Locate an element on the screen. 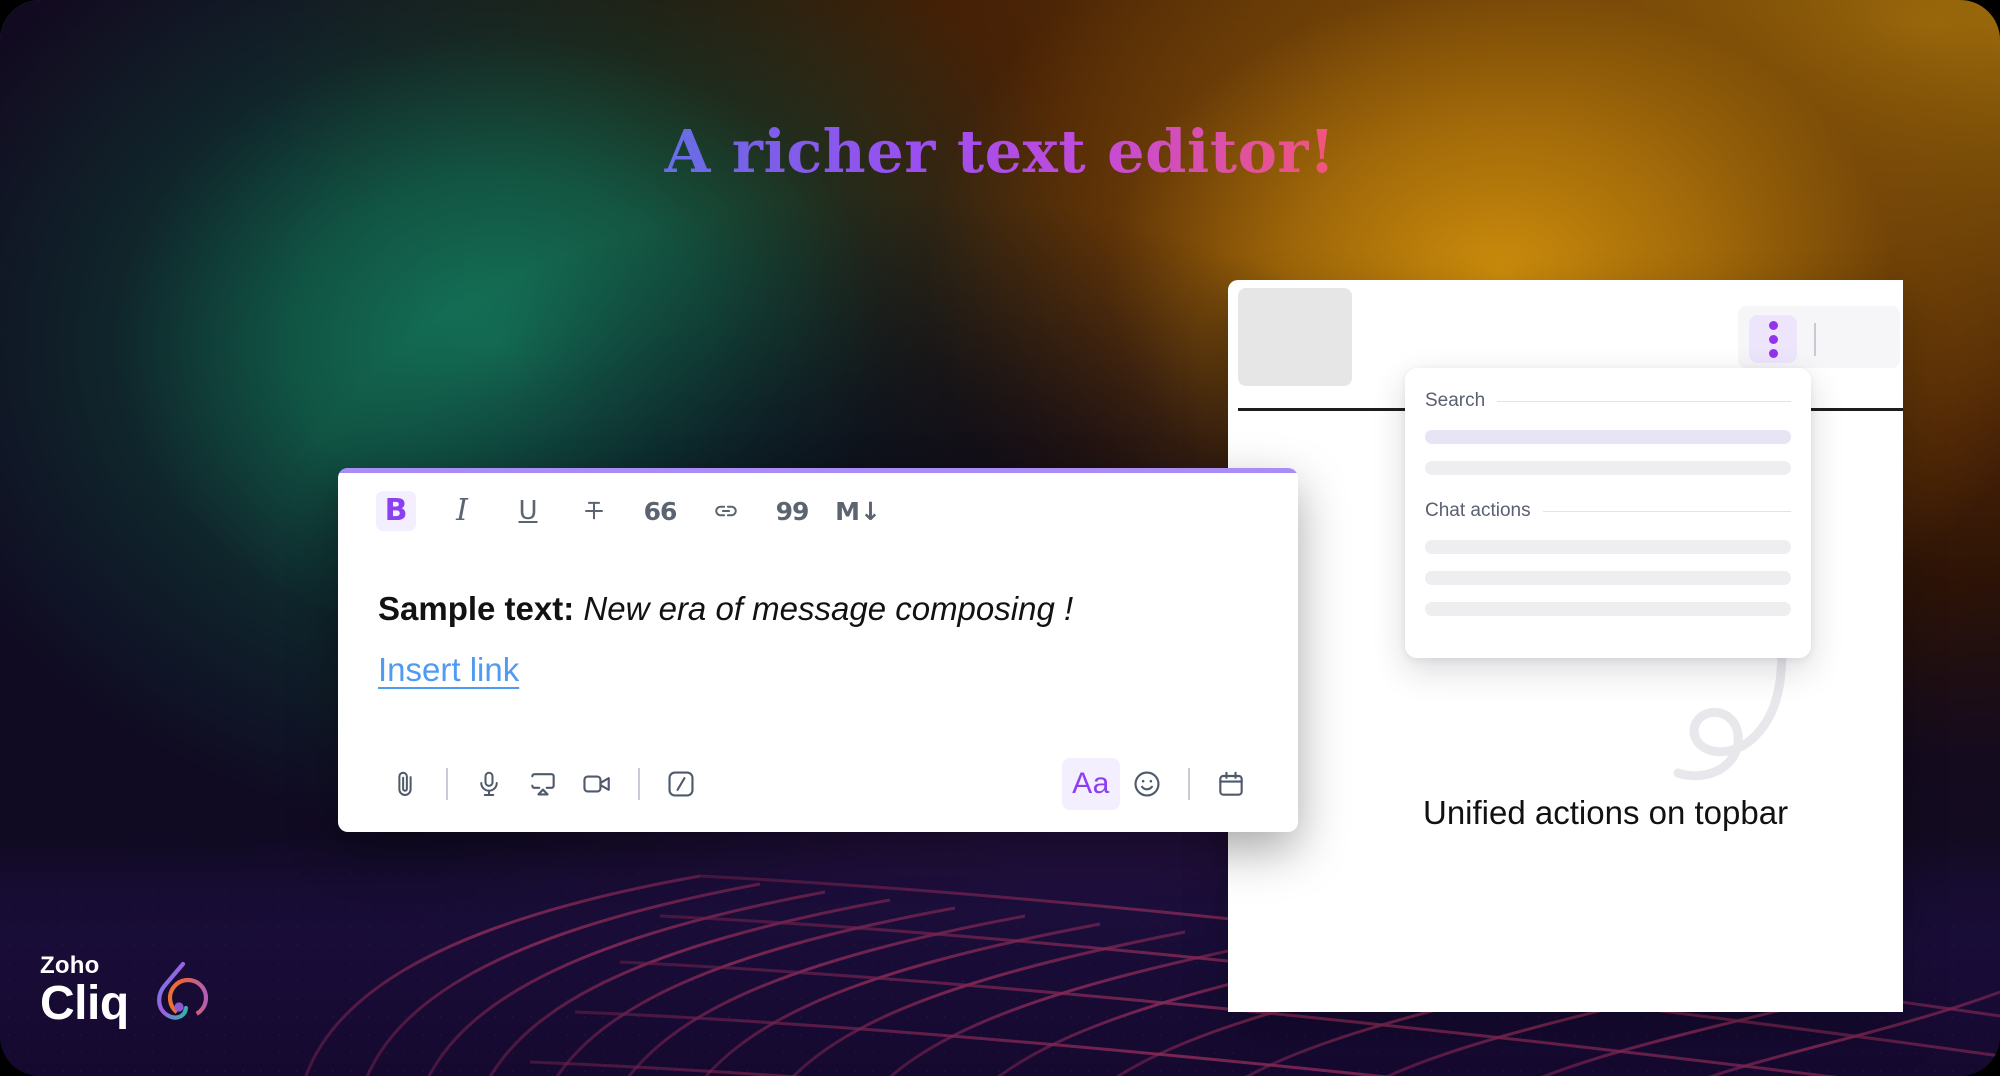 This screenshot has height=1076, width=2000. feature-caption: Unified actions on topbar is located at coordinates (1606, 812).